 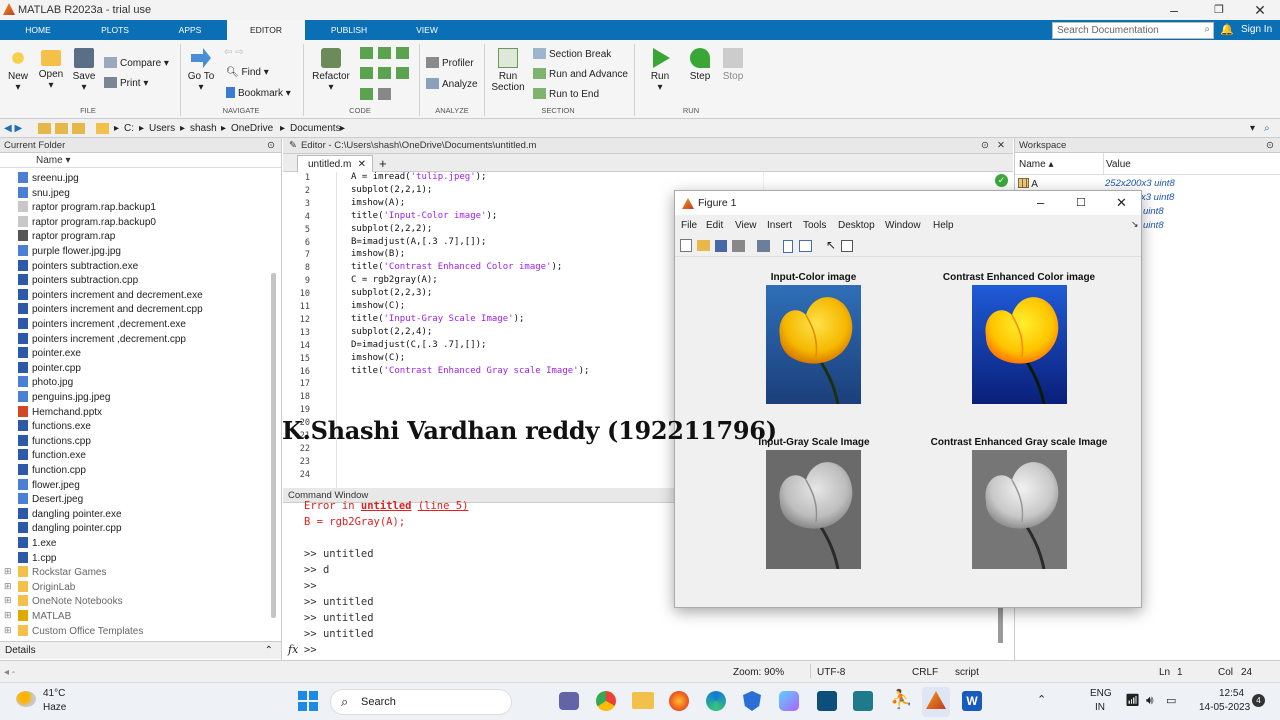 What do you see at coordinates (716, 701) in the screenshot?
I see `edge-icon` at bounding box center [716, 701].